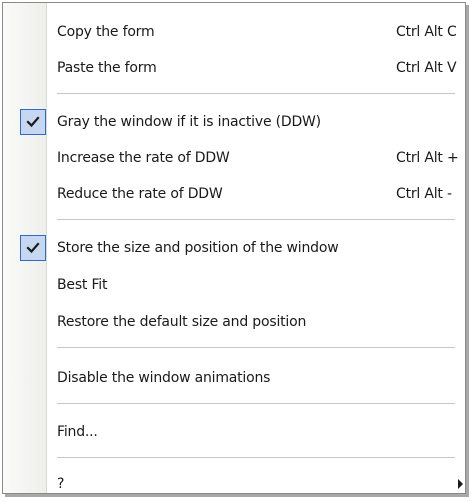  Describe the element at coordinates (189, 122) in the screenshot. I see `menu-item-label: Gray the window if it is inactive (DDW)` at that location.